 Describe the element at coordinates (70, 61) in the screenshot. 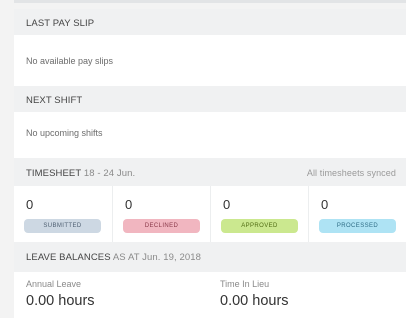

I see `last-pay-slip-empty-text: No available pay slips` at that location.